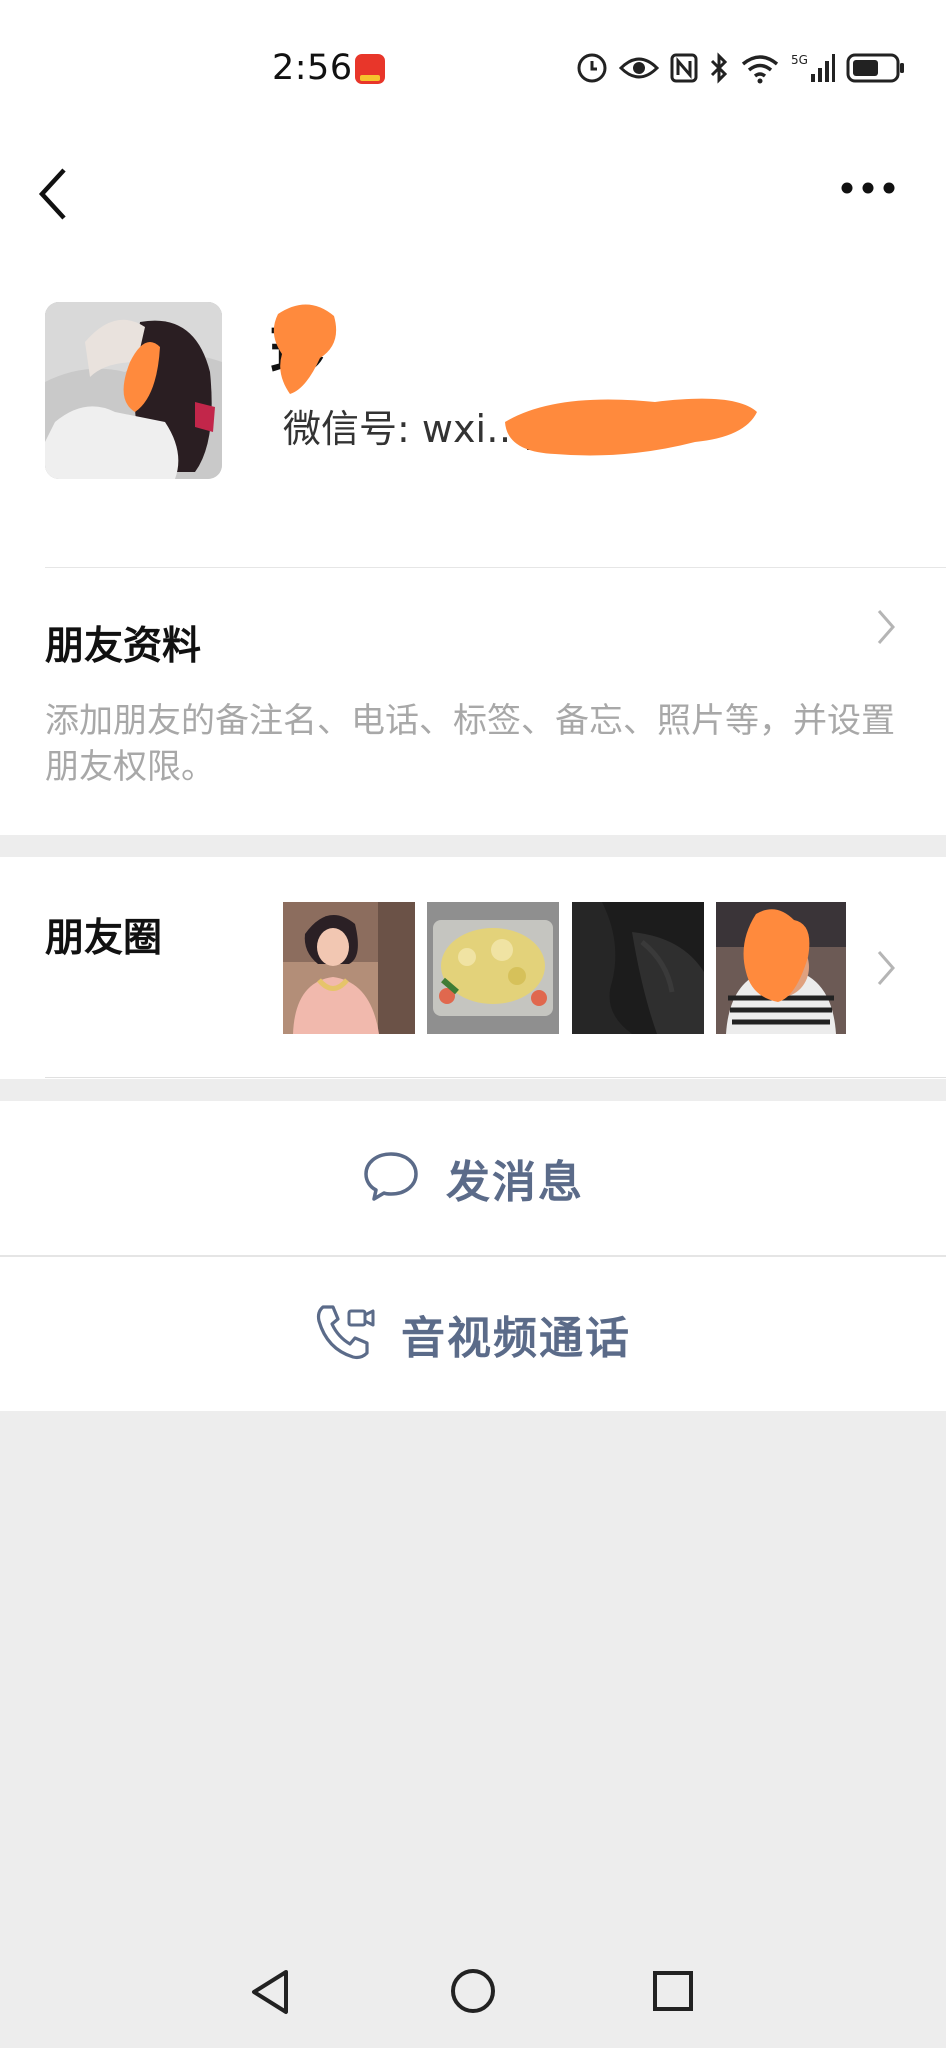 This screenshot has width=946, height=2048. Describe the element at coordinates (104, 938) in the screenshot. I see `moments-title: 朋友圈` at that location.